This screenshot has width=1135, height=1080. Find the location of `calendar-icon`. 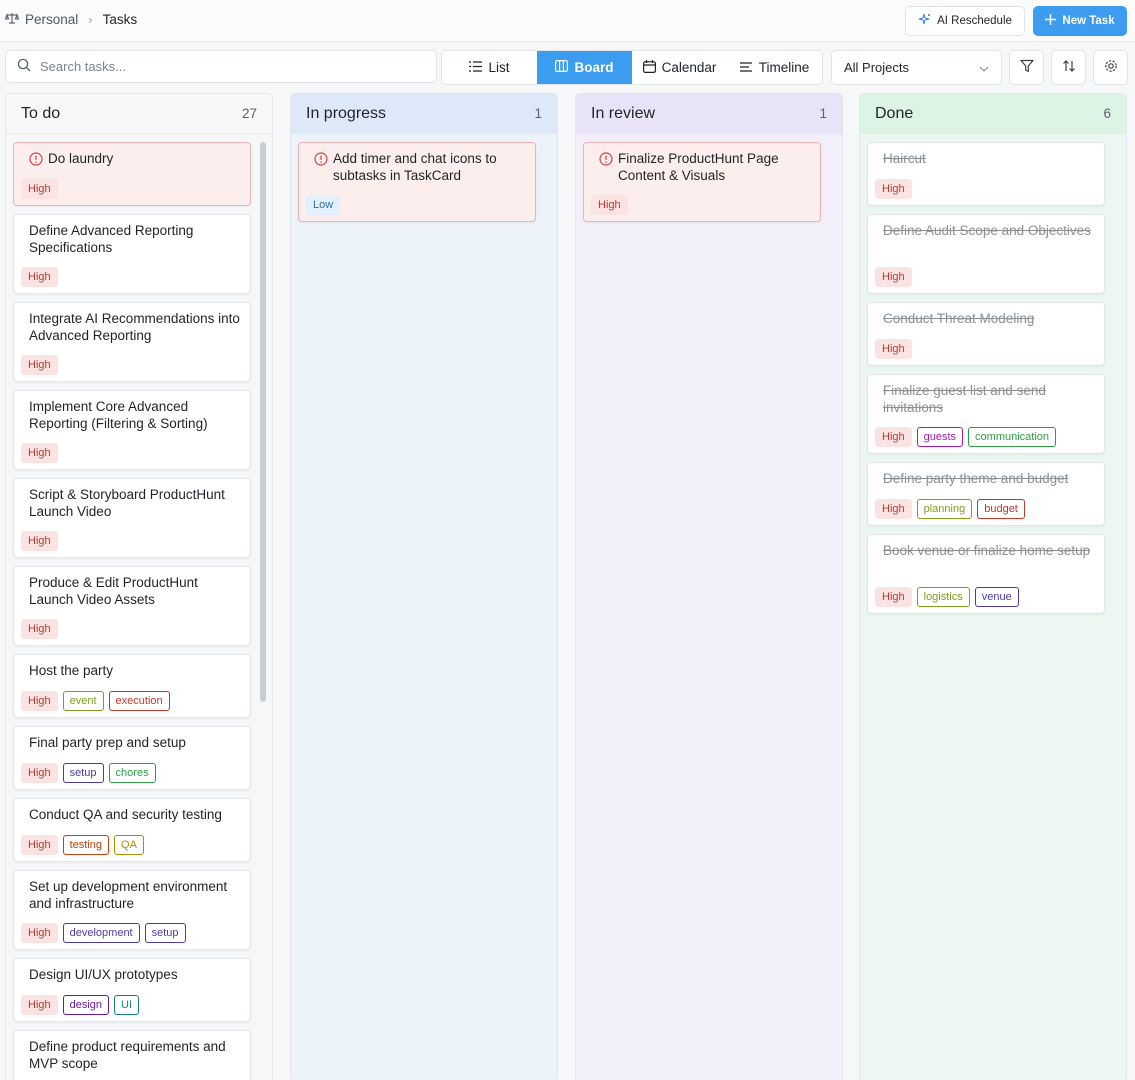

calendar-icon is located at coordinates (649, 67).